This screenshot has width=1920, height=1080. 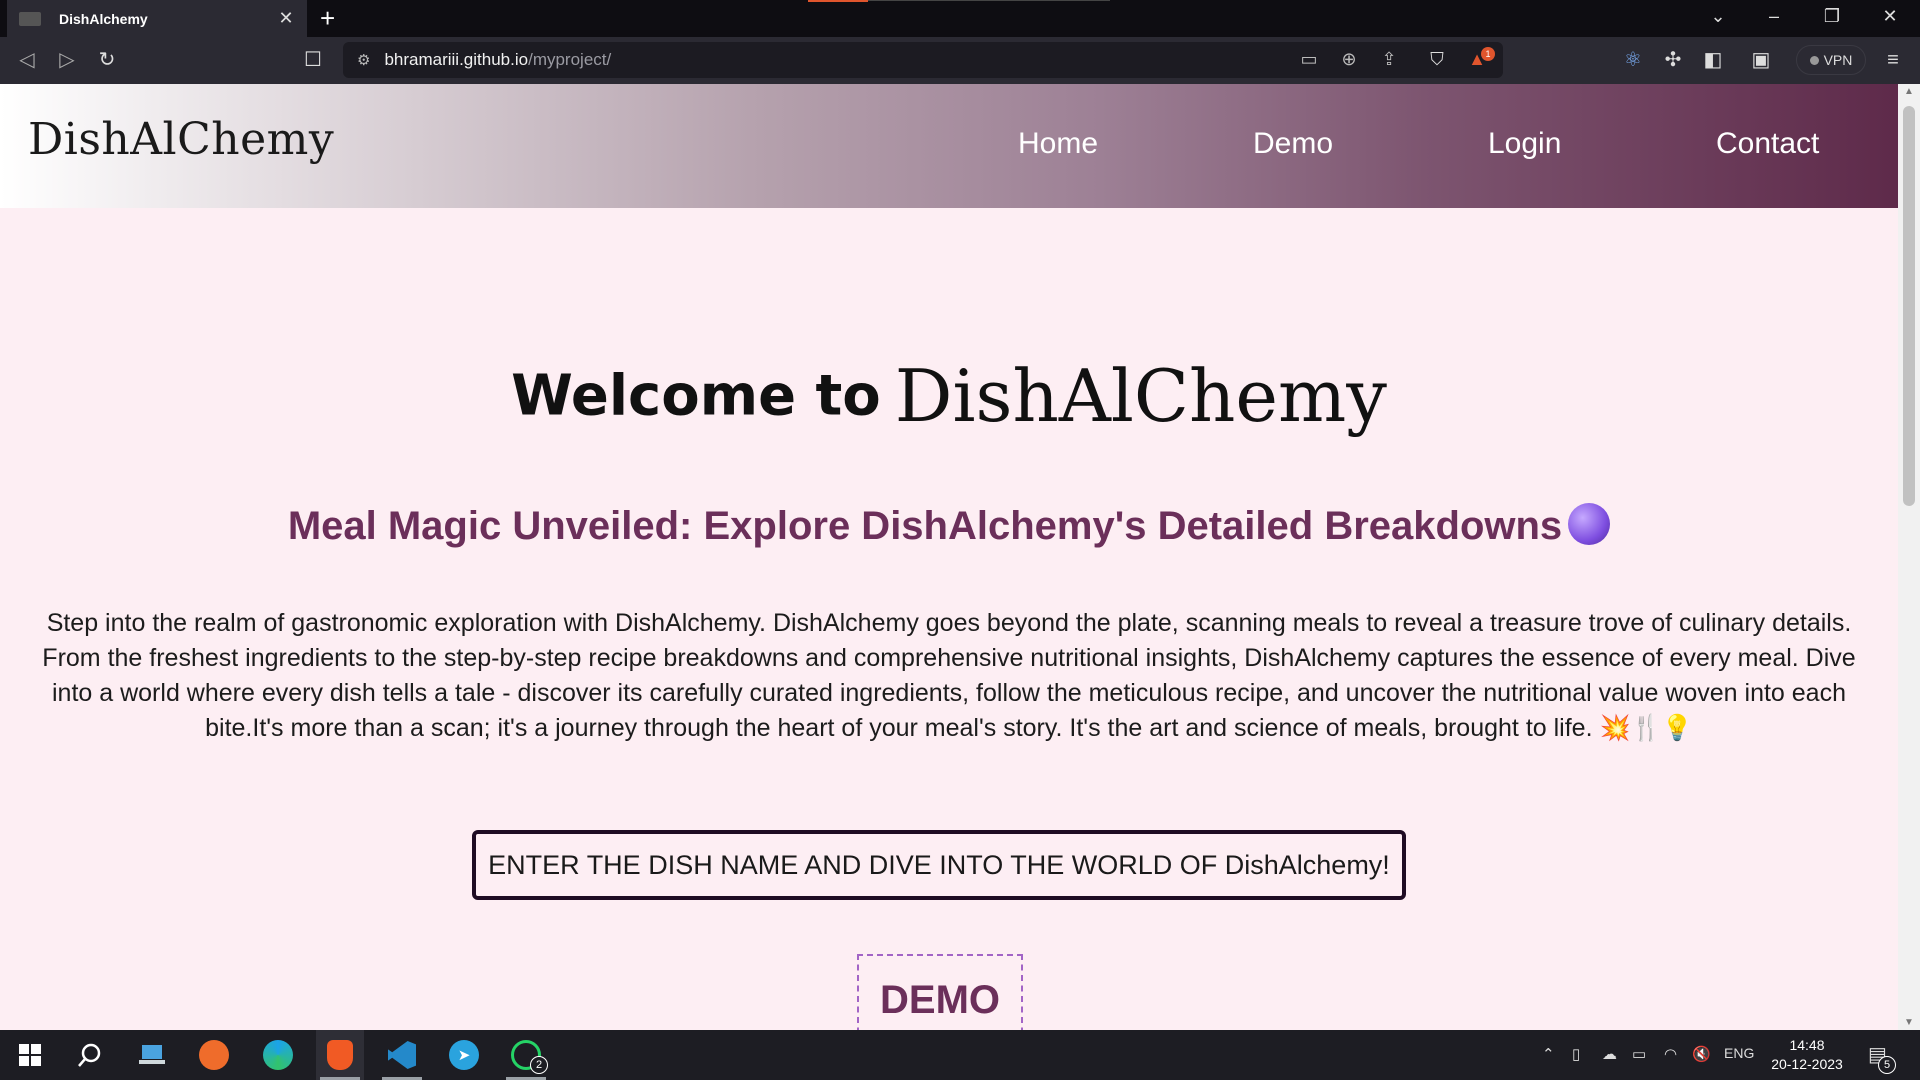 I want to click on windows-icon, so click(x=30, y=1055).